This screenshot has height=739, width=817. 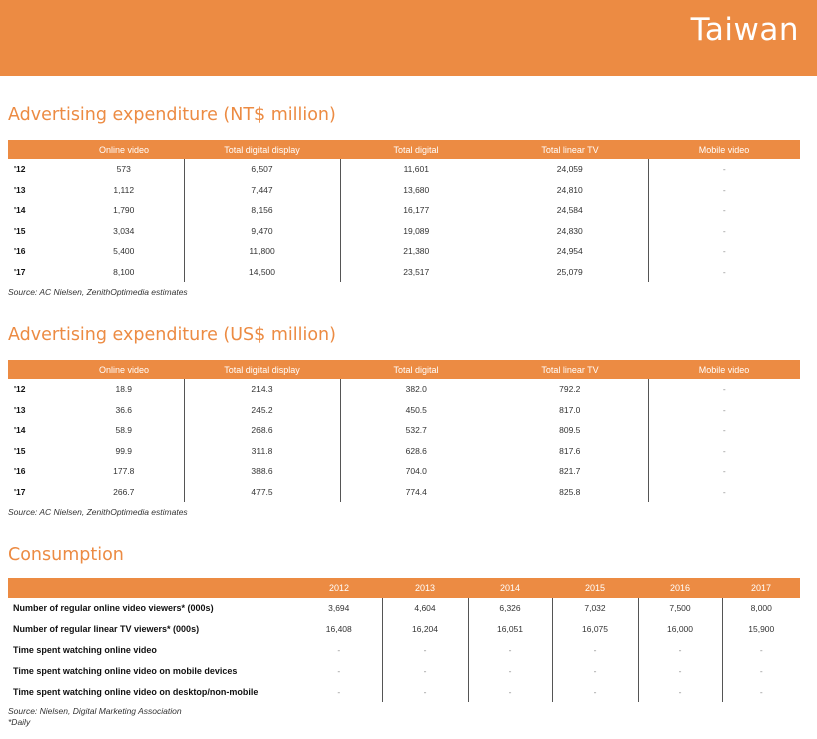 I want to click on cell: 214.3, so click(x=262, y=389).